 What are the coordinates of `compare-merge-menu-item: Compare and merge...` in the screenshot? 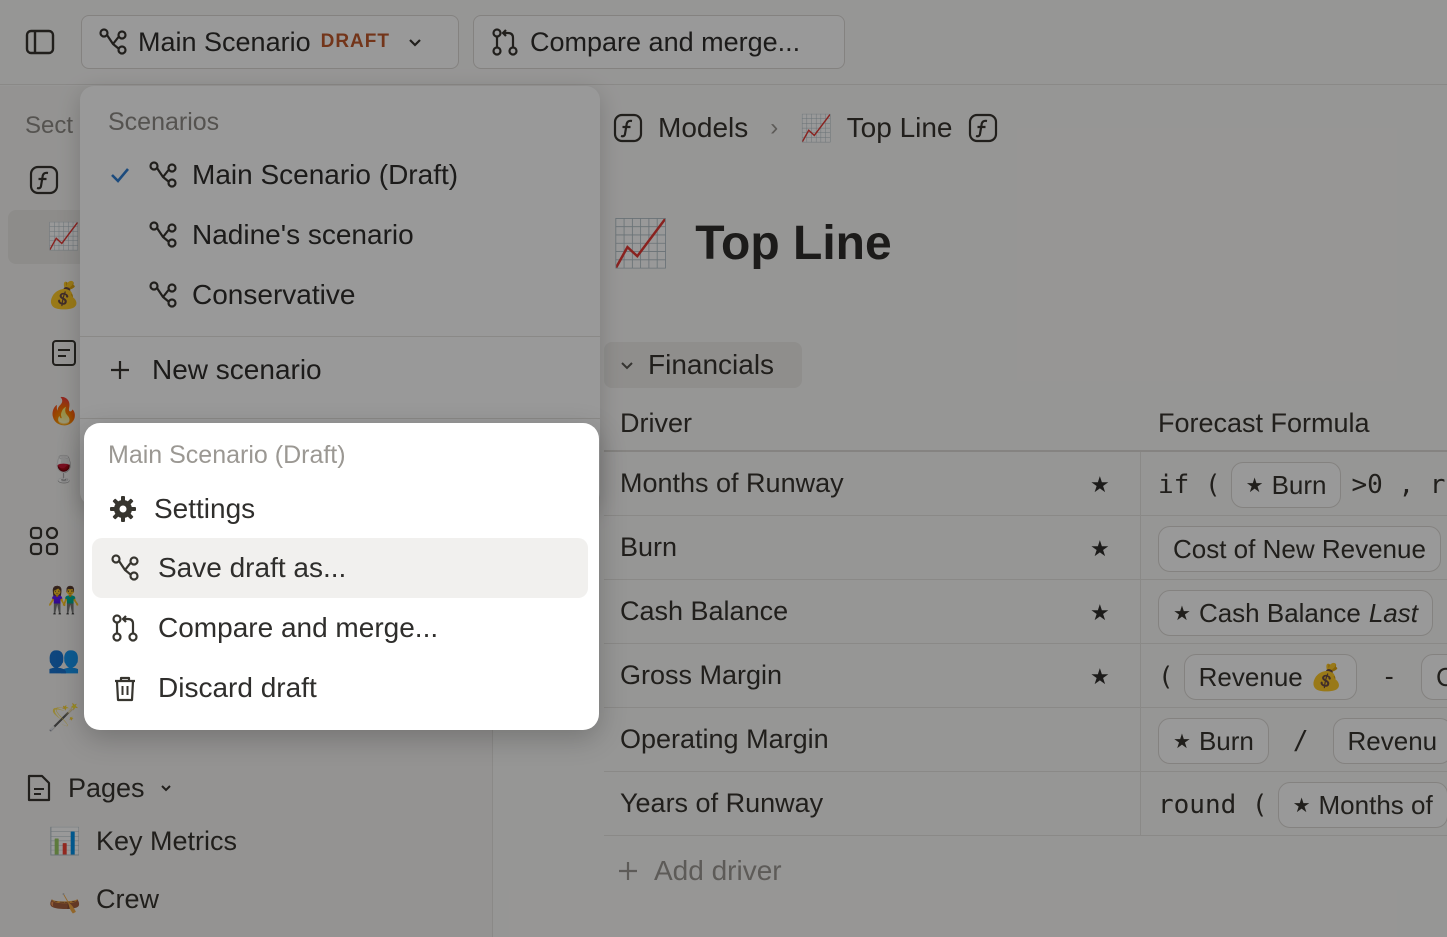 It's located at (340, 628).